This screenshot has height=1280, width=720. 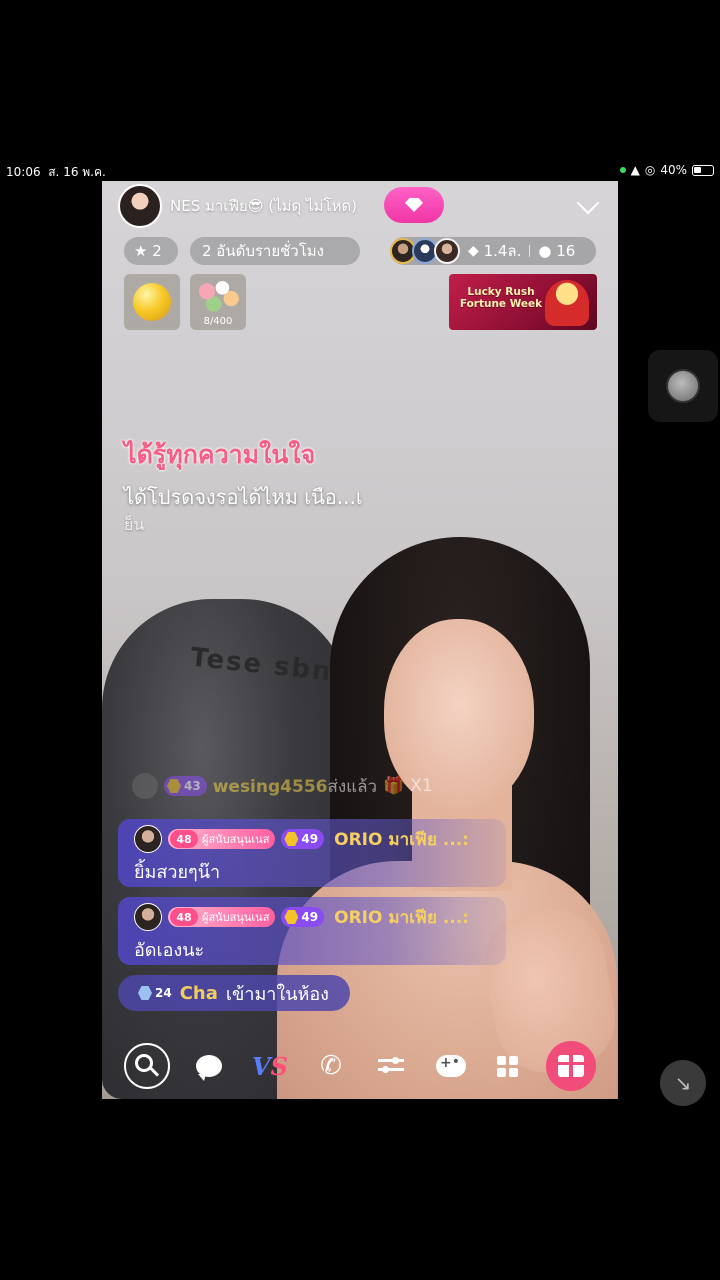 I want to click on host-name: NES มาเฟีย😎 (ไม่ดุ ไม่โหด), so click(x=263, y=206).